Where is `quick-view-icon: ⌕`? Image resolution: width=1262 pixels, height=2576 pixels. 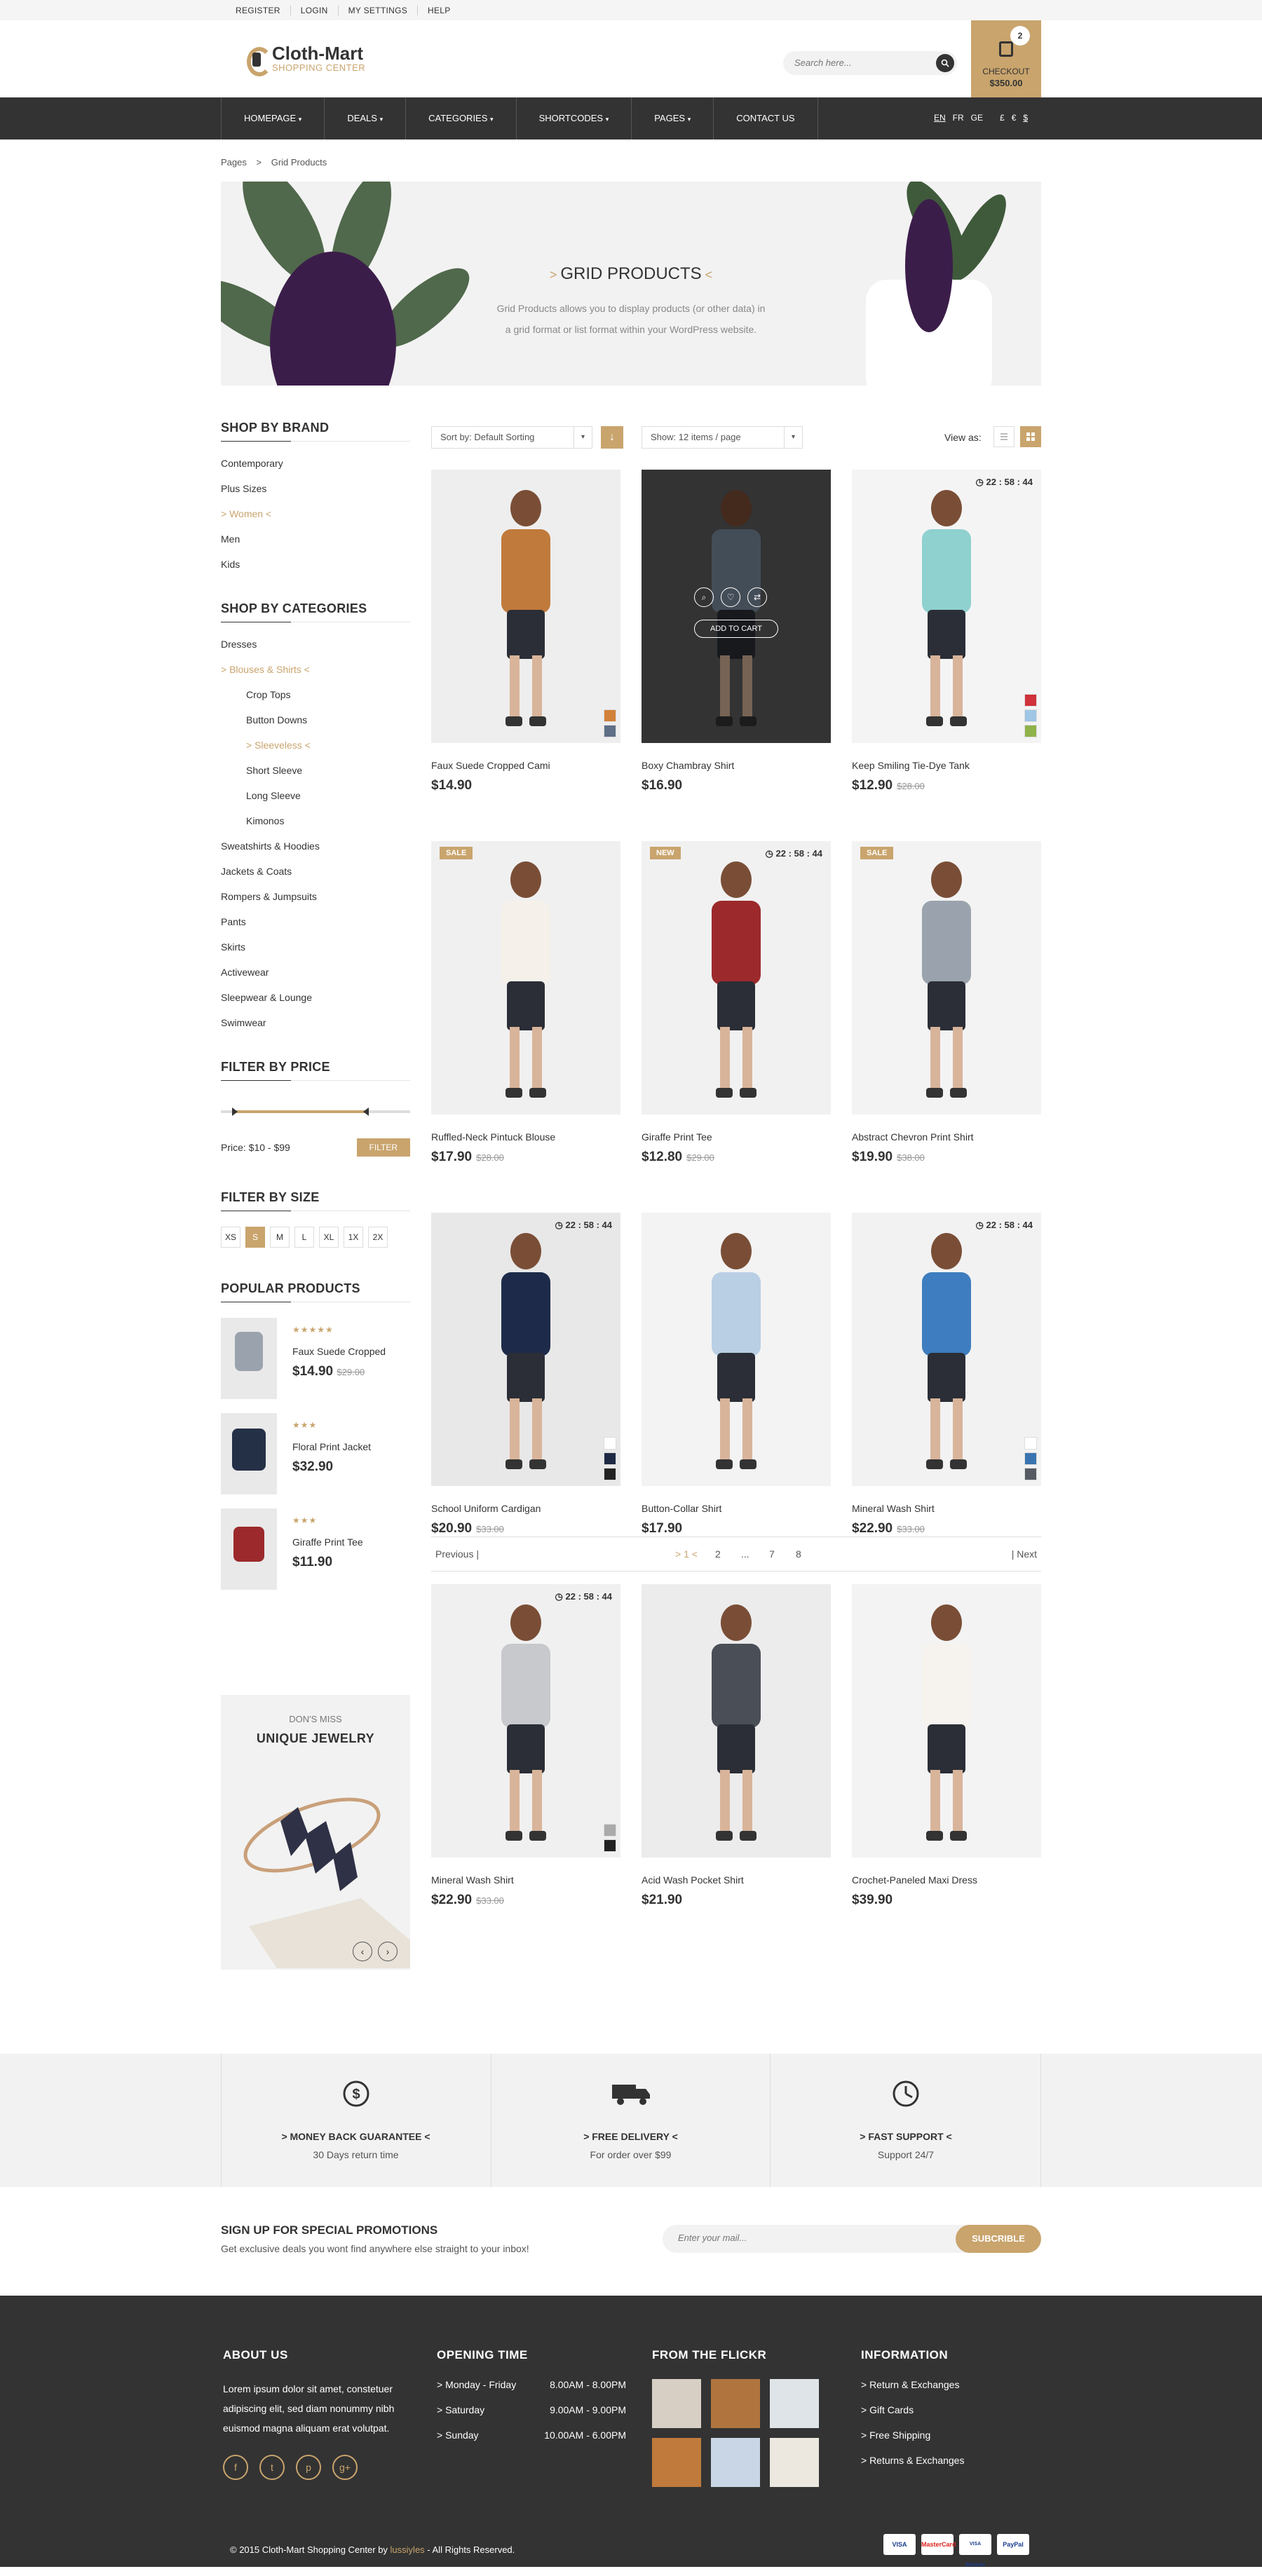 quick-view-icon: ⌕ is located at coordinates (704, 597).